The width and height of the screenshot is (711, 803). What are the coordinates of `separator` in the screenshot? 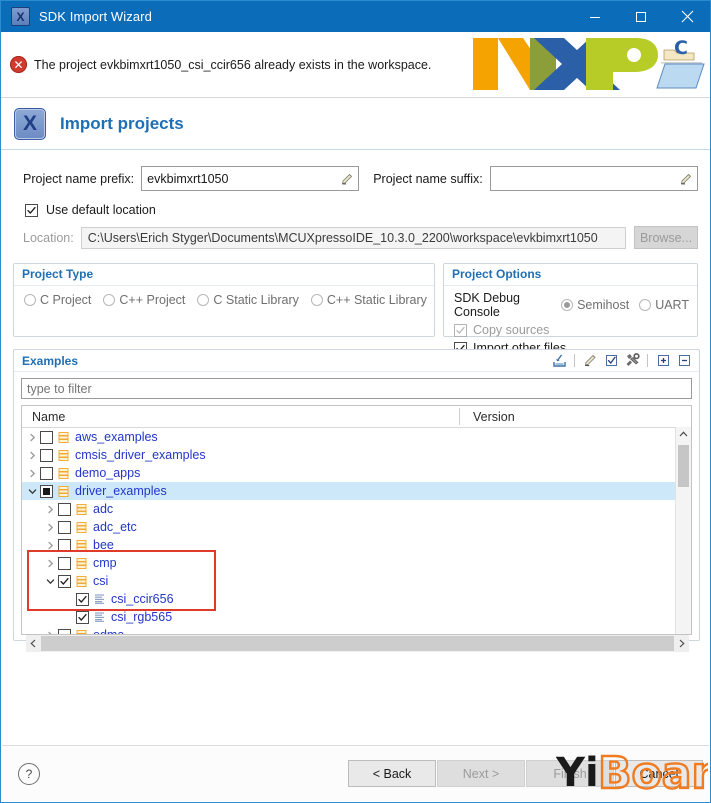 It's located at (574, 360).